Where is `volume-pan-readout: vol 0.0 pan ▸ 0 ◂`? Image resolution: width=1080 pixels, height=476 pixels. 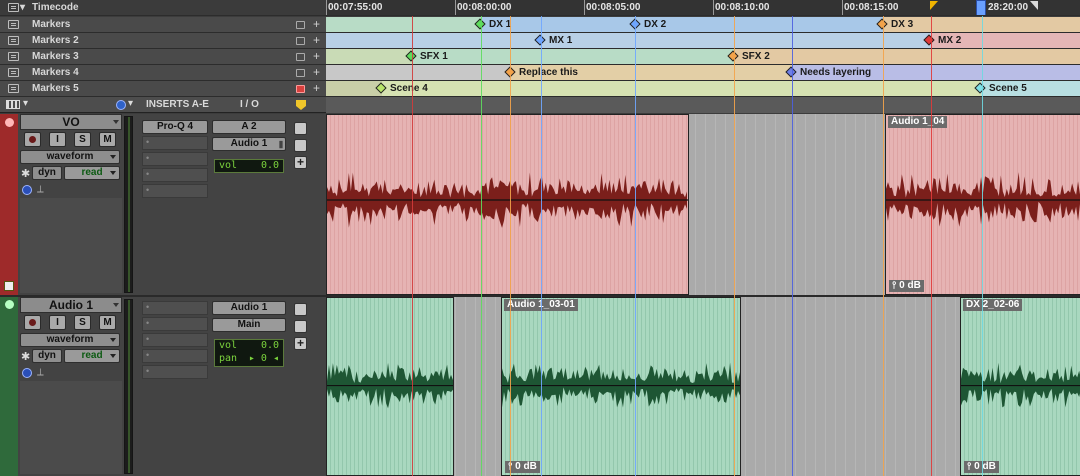
volume-pan-readout: vol 0.0 pan ▸ 0 ◂ is located at coordinates (249, 353).